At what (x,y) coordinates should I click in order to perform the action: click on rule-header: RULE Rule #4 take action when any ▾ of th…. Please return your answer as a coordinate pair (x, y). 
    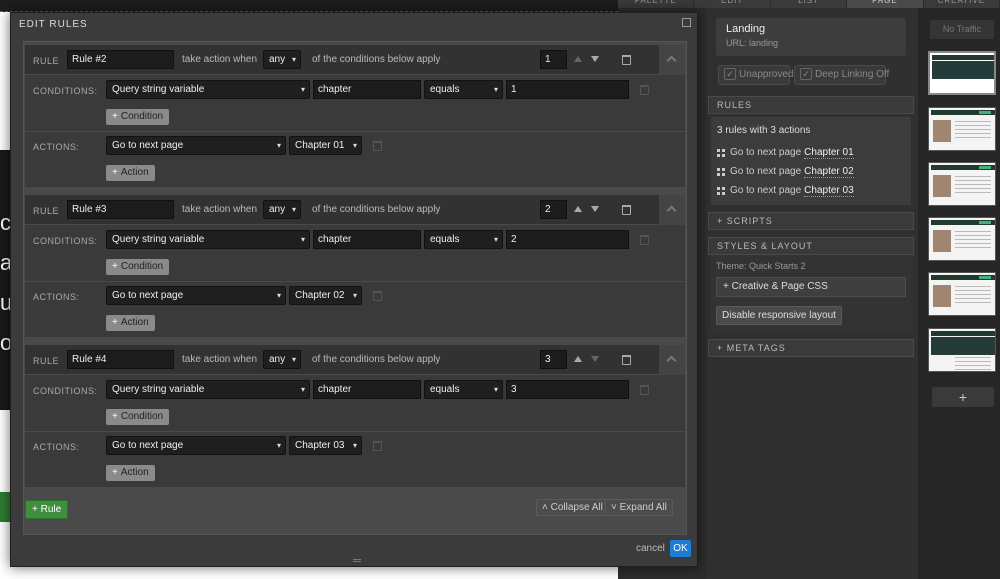
    Looking at the image, I should click on (355, 360).